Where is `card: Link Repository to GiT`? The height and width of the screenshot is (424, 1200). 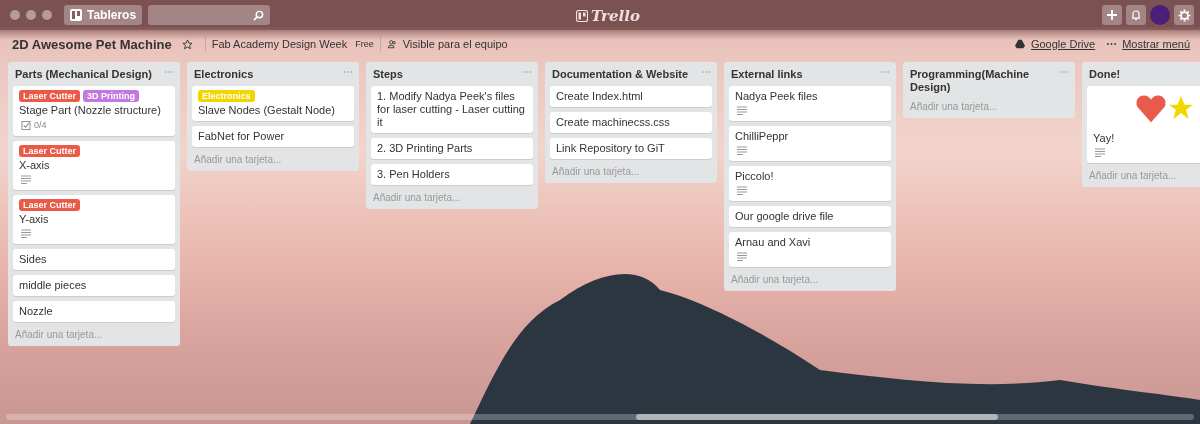
card: Link Repository to GiT is located at coordinates (631, 148).